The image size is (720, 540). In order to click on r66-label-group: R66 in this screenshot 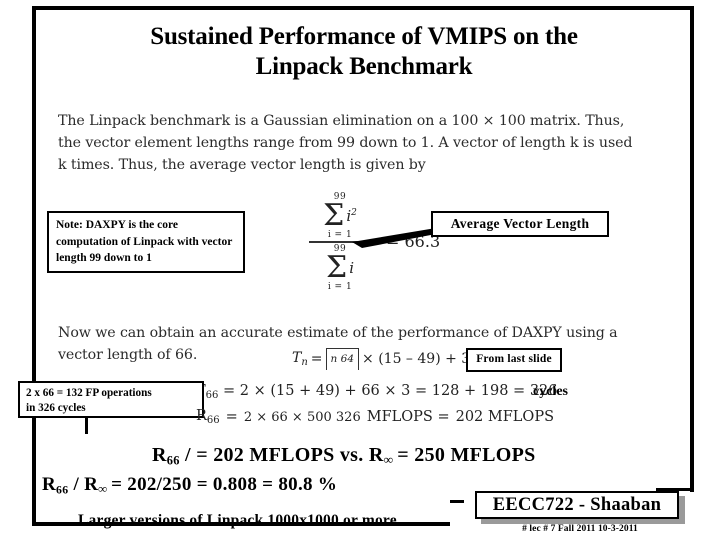, I will do `click(208, 417)`.